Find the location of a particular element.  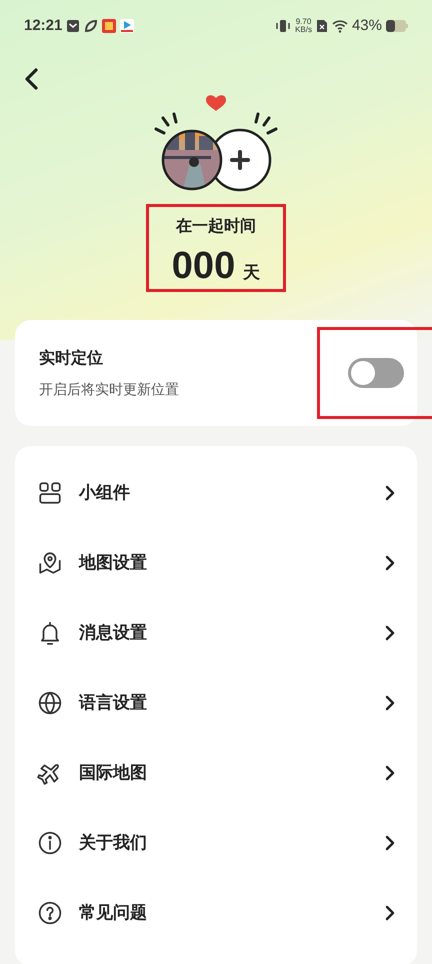

menu-item: 小组件 is located at coordinates (216, 493).